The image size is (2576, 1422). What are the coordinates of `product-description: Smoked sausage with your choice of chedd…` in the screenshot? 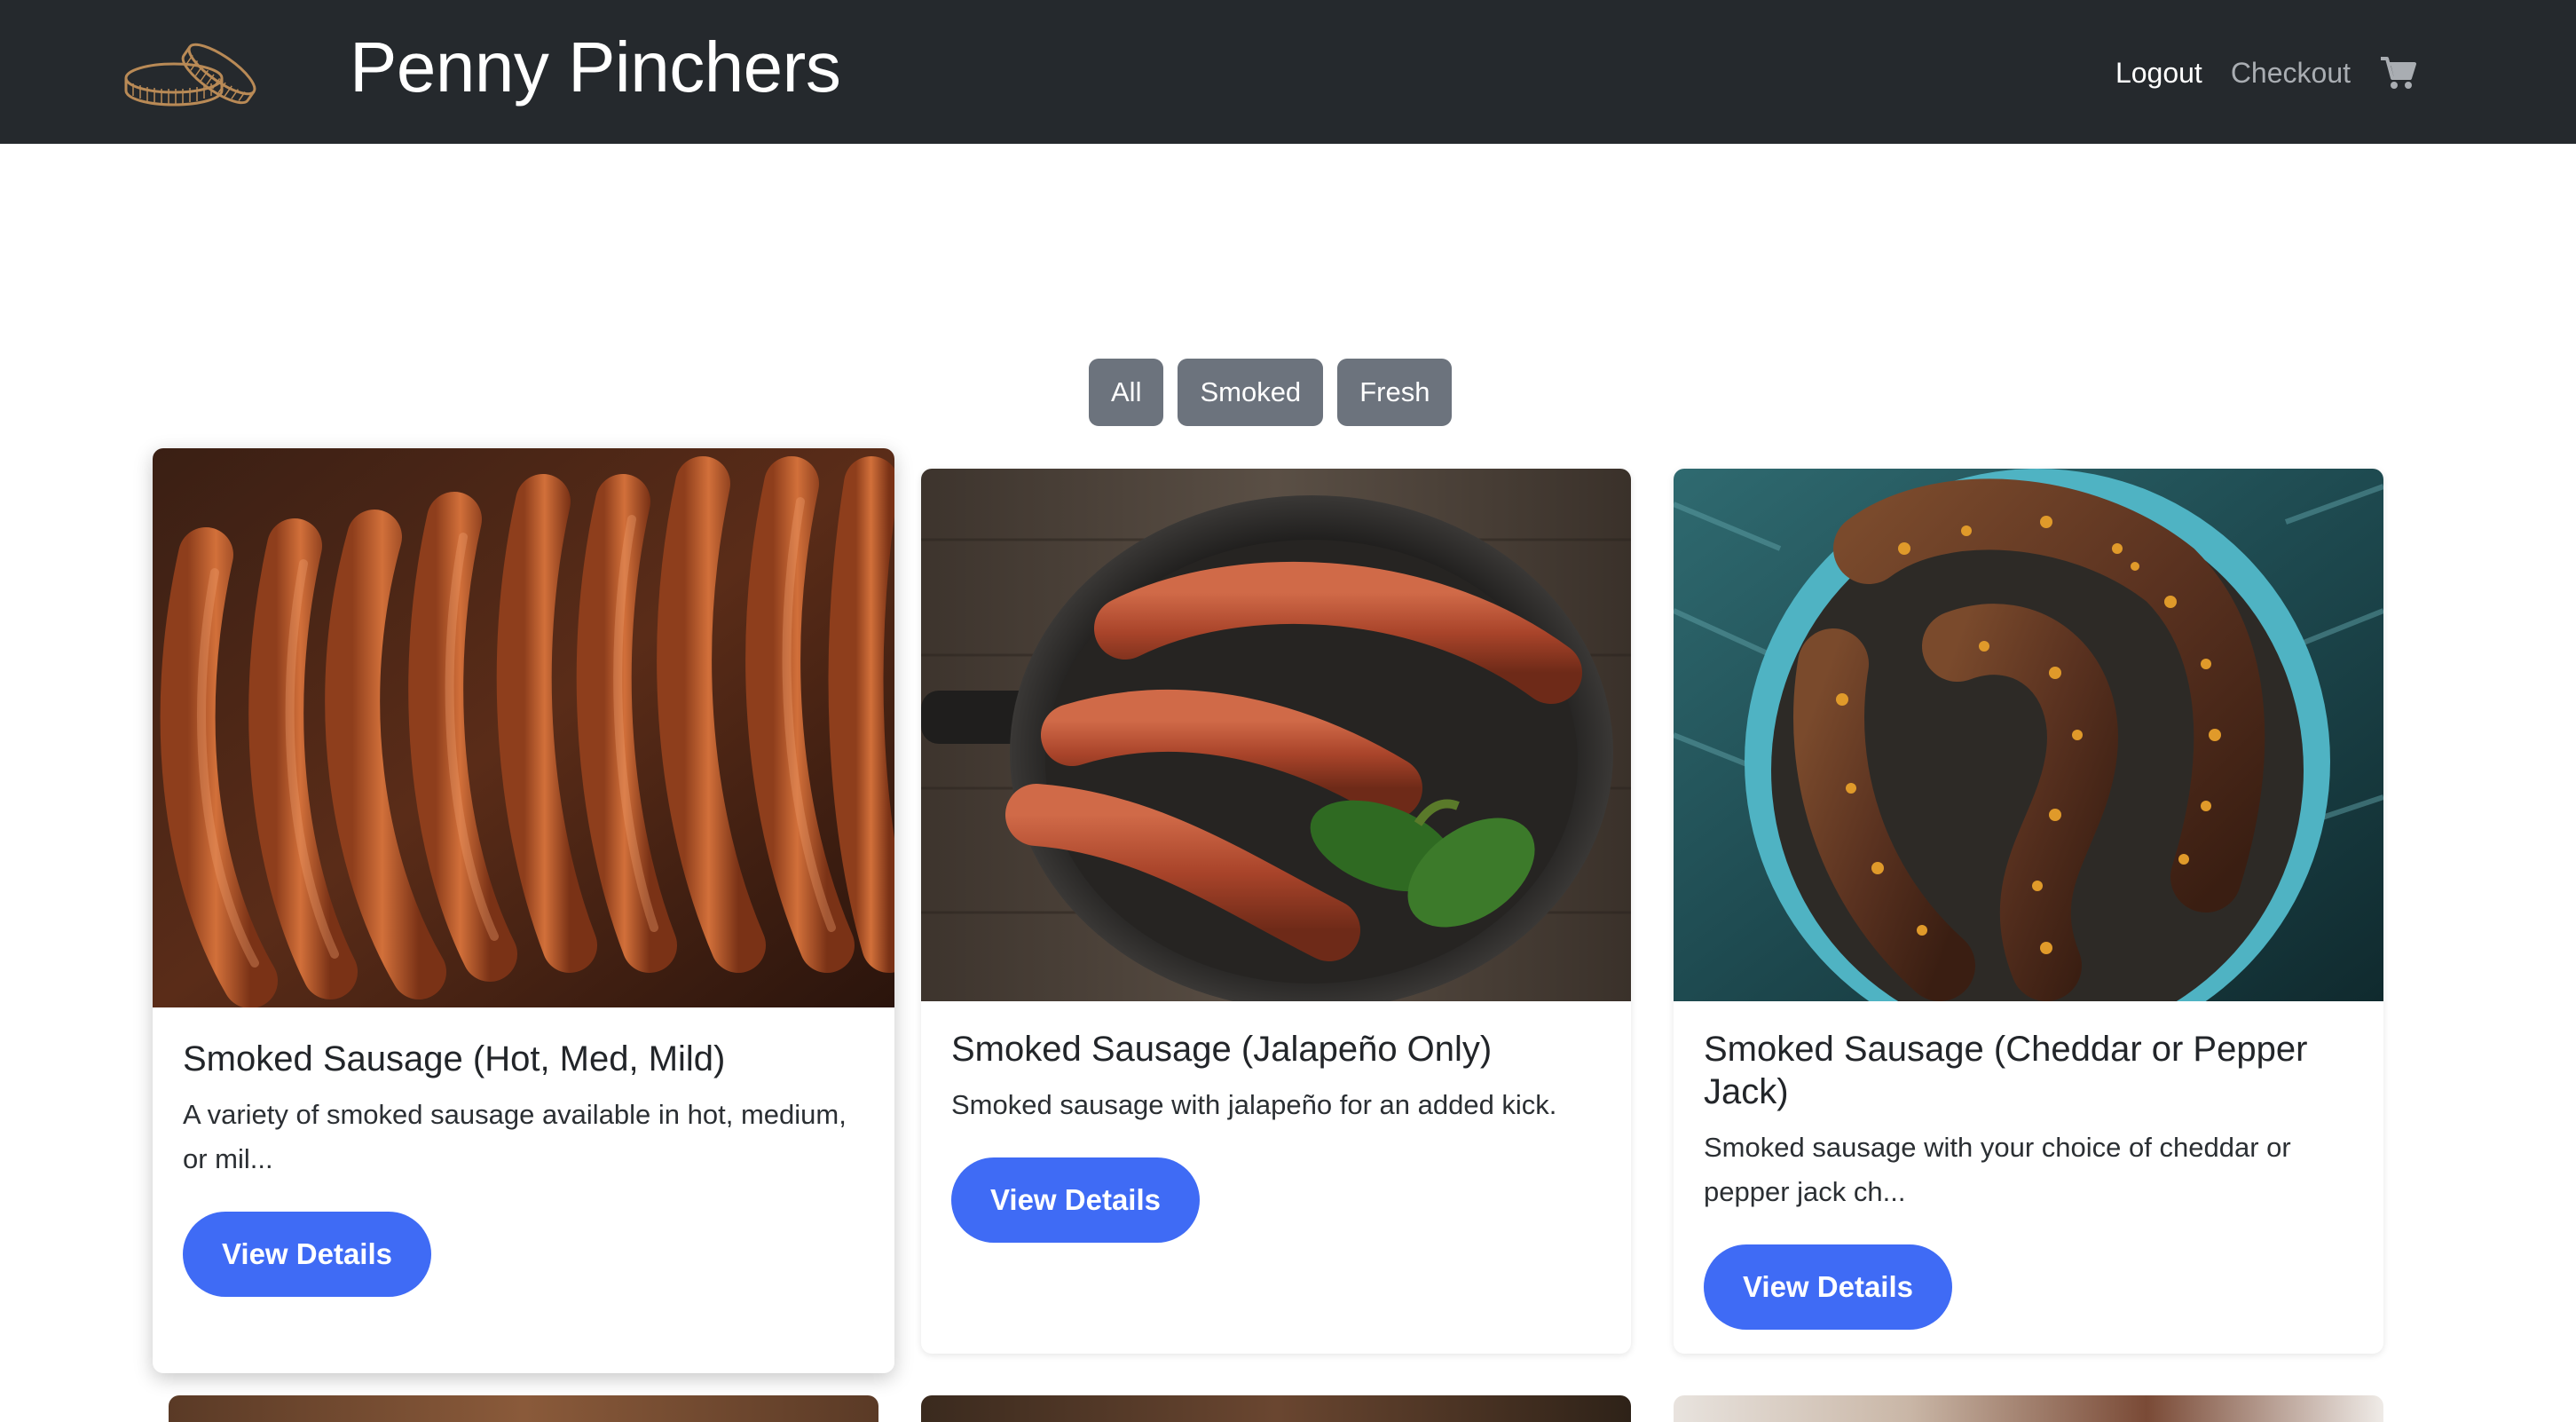 It's located at (1998, 1169).